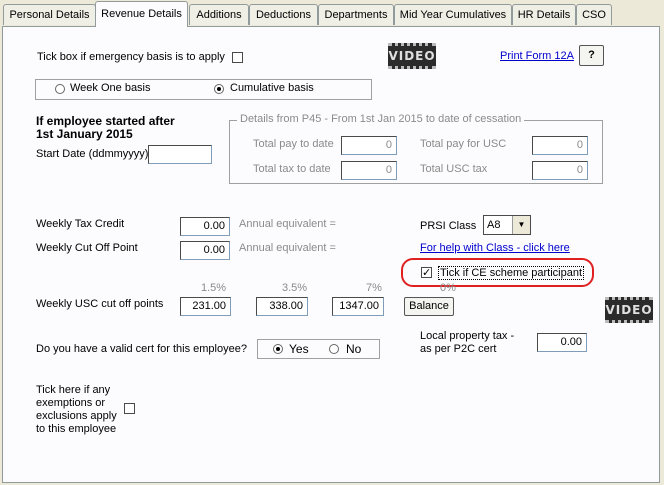 This screenshot has width=664, height=485. Describe the element at coordinates (429, 306) in the screenshot. I see `balance-button: Balance` at that location.